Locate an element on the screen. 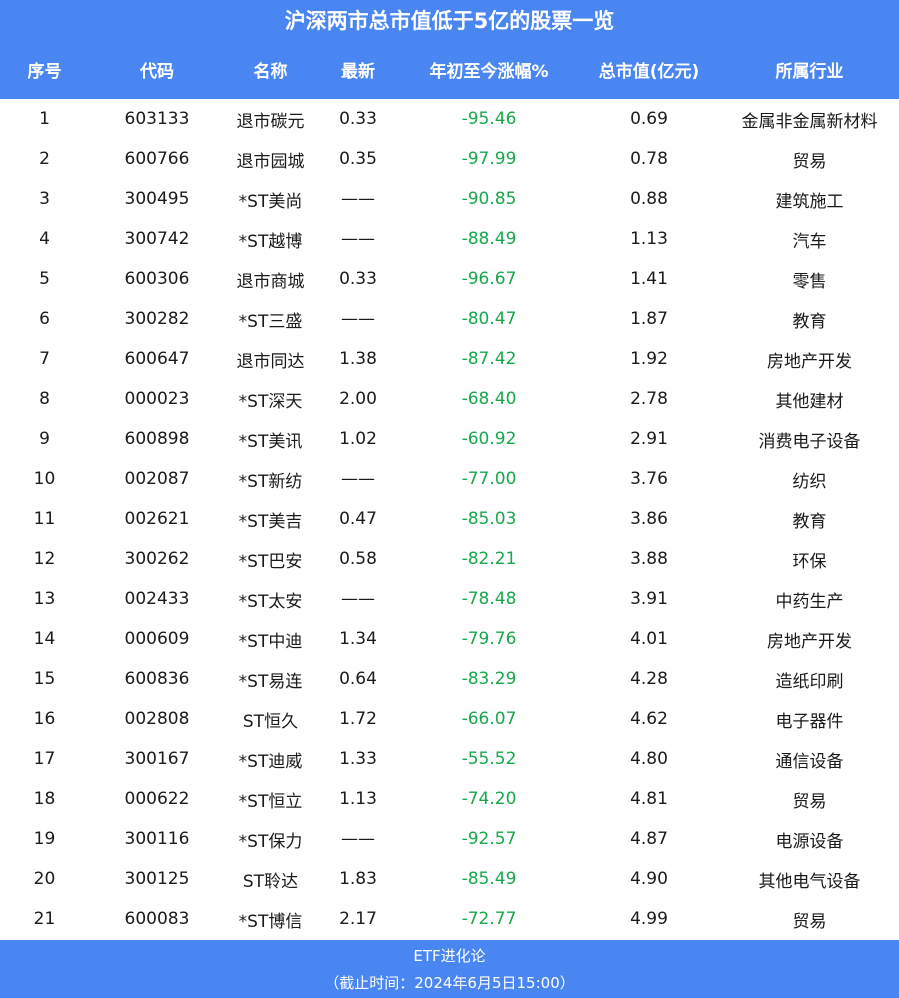 This screenshot has height=998, width=899. table-row: 5 600306 退市商城 0.33 -96.67 1.41 零售 is located at coordinates (449, 279).